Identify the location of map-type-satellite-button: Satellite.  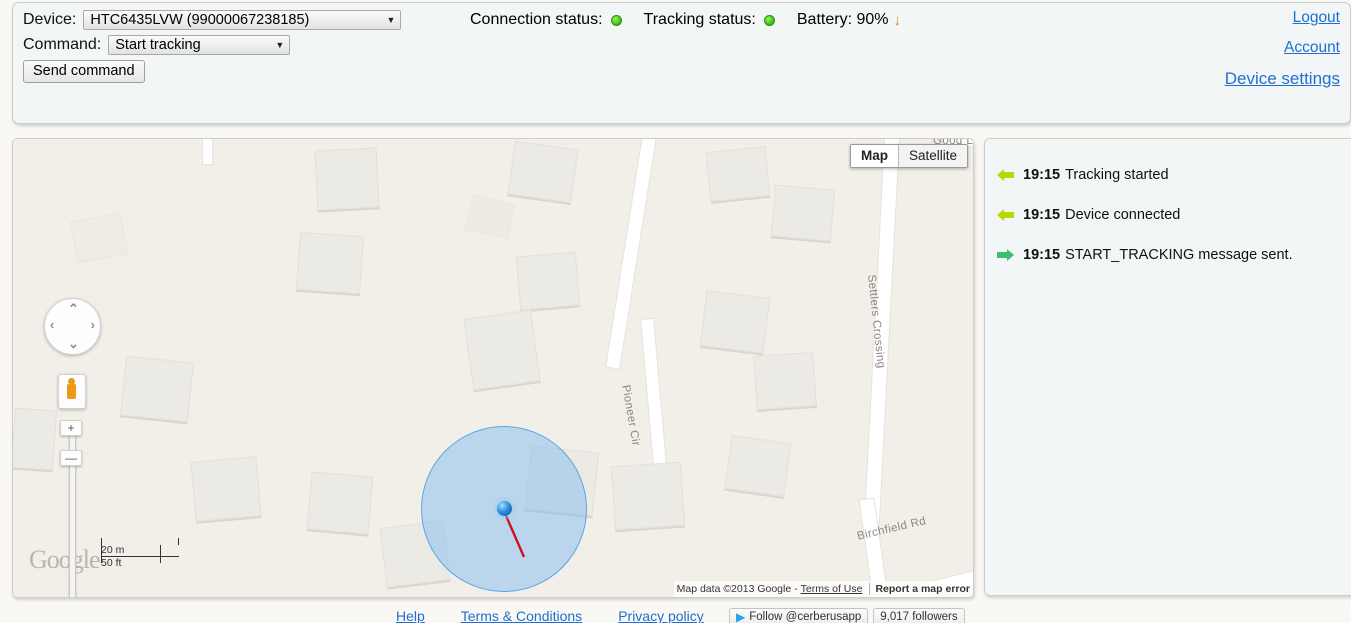
(932, 156).